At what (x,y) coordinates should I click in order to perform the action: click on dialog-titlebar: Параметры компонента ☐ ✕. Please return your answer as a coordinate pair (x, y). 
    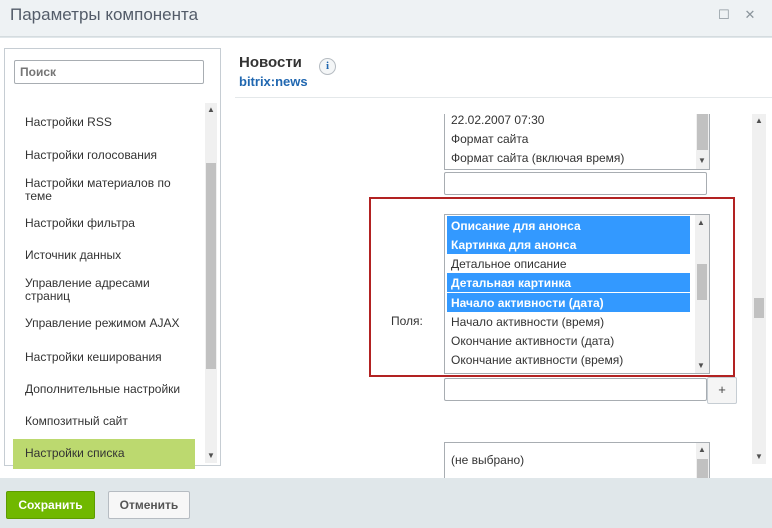
    Looking at the image, I should click on (386, 18).